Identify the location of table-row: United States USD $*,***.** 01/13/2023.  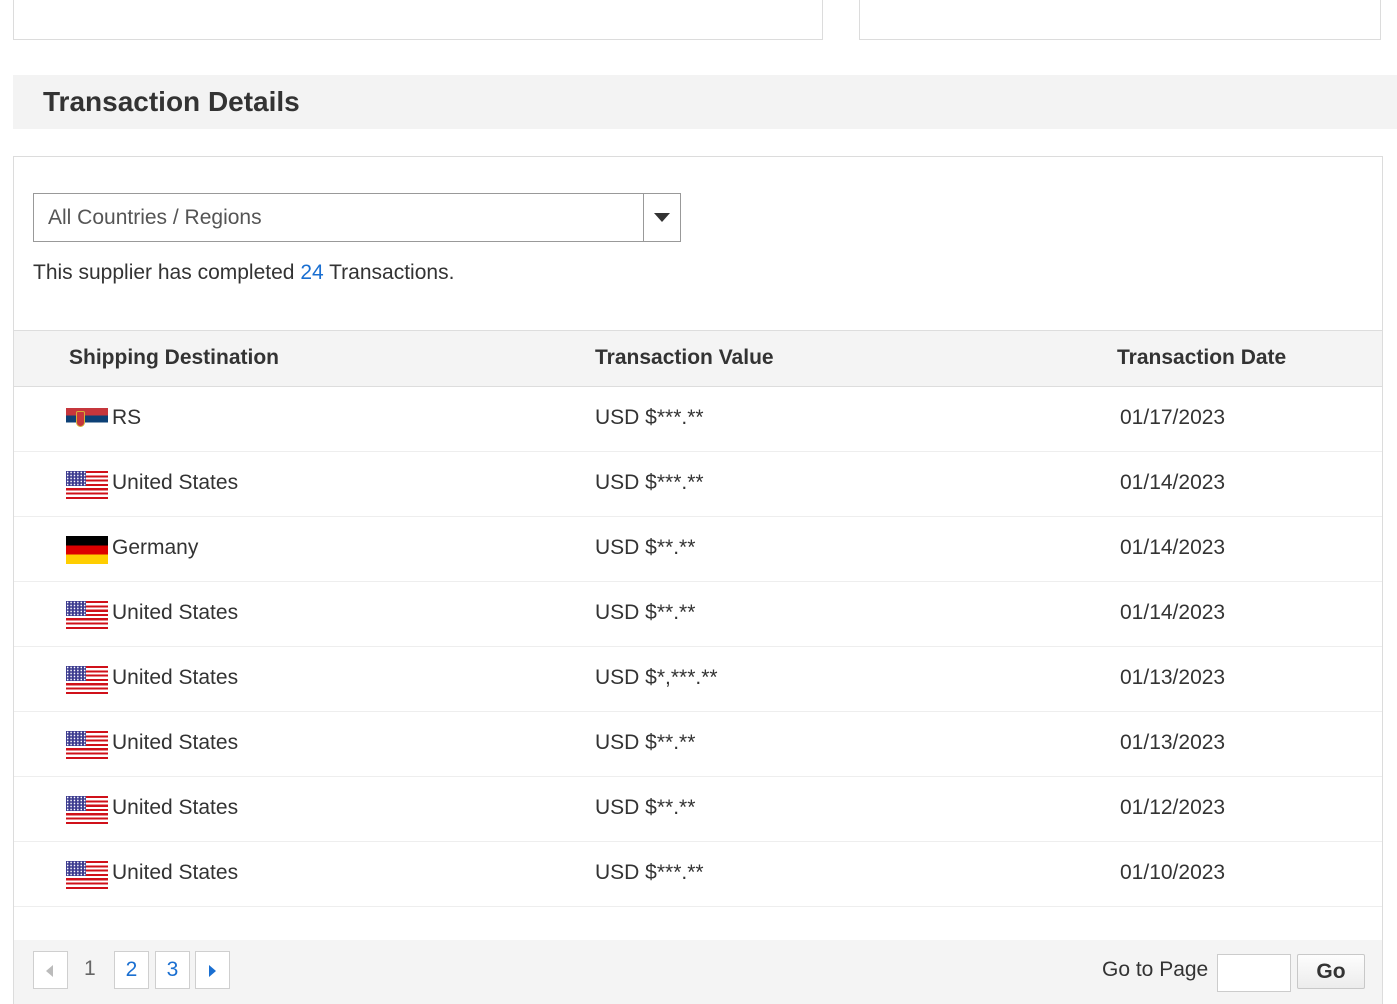
(698, 679).